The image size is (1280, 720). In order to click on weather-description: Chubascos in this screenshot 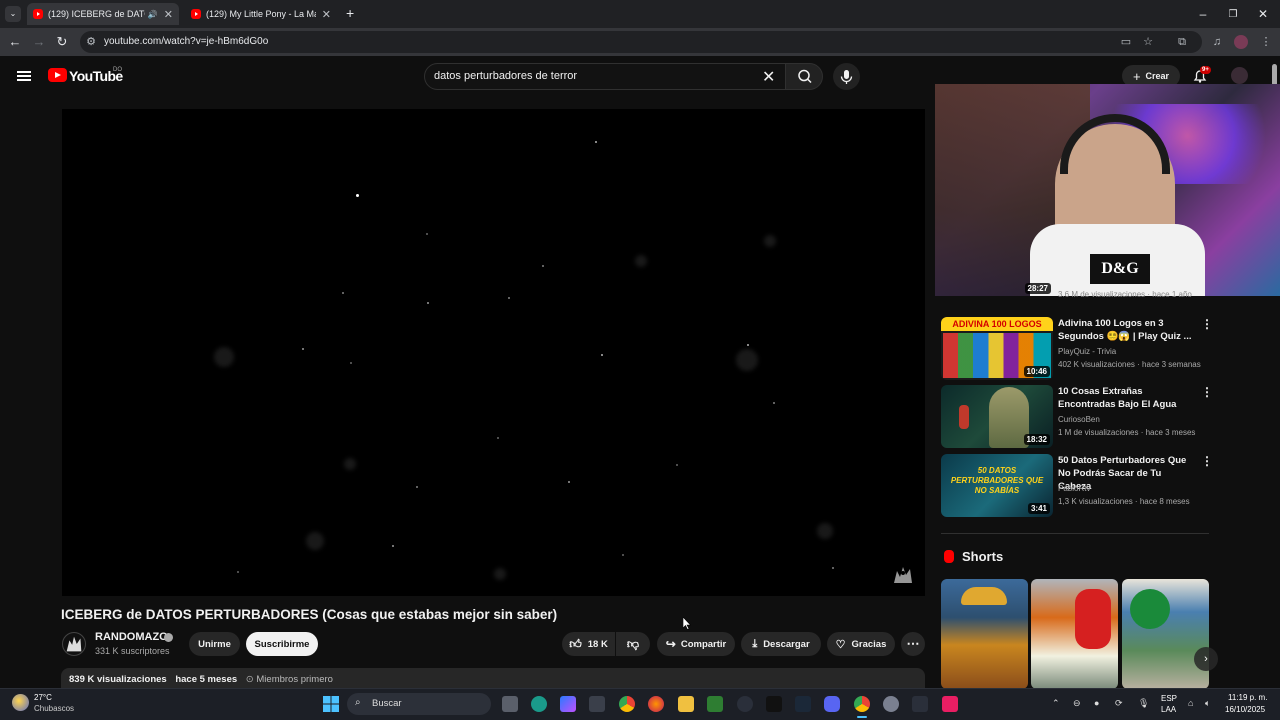, I will do `click(54, 708)`.